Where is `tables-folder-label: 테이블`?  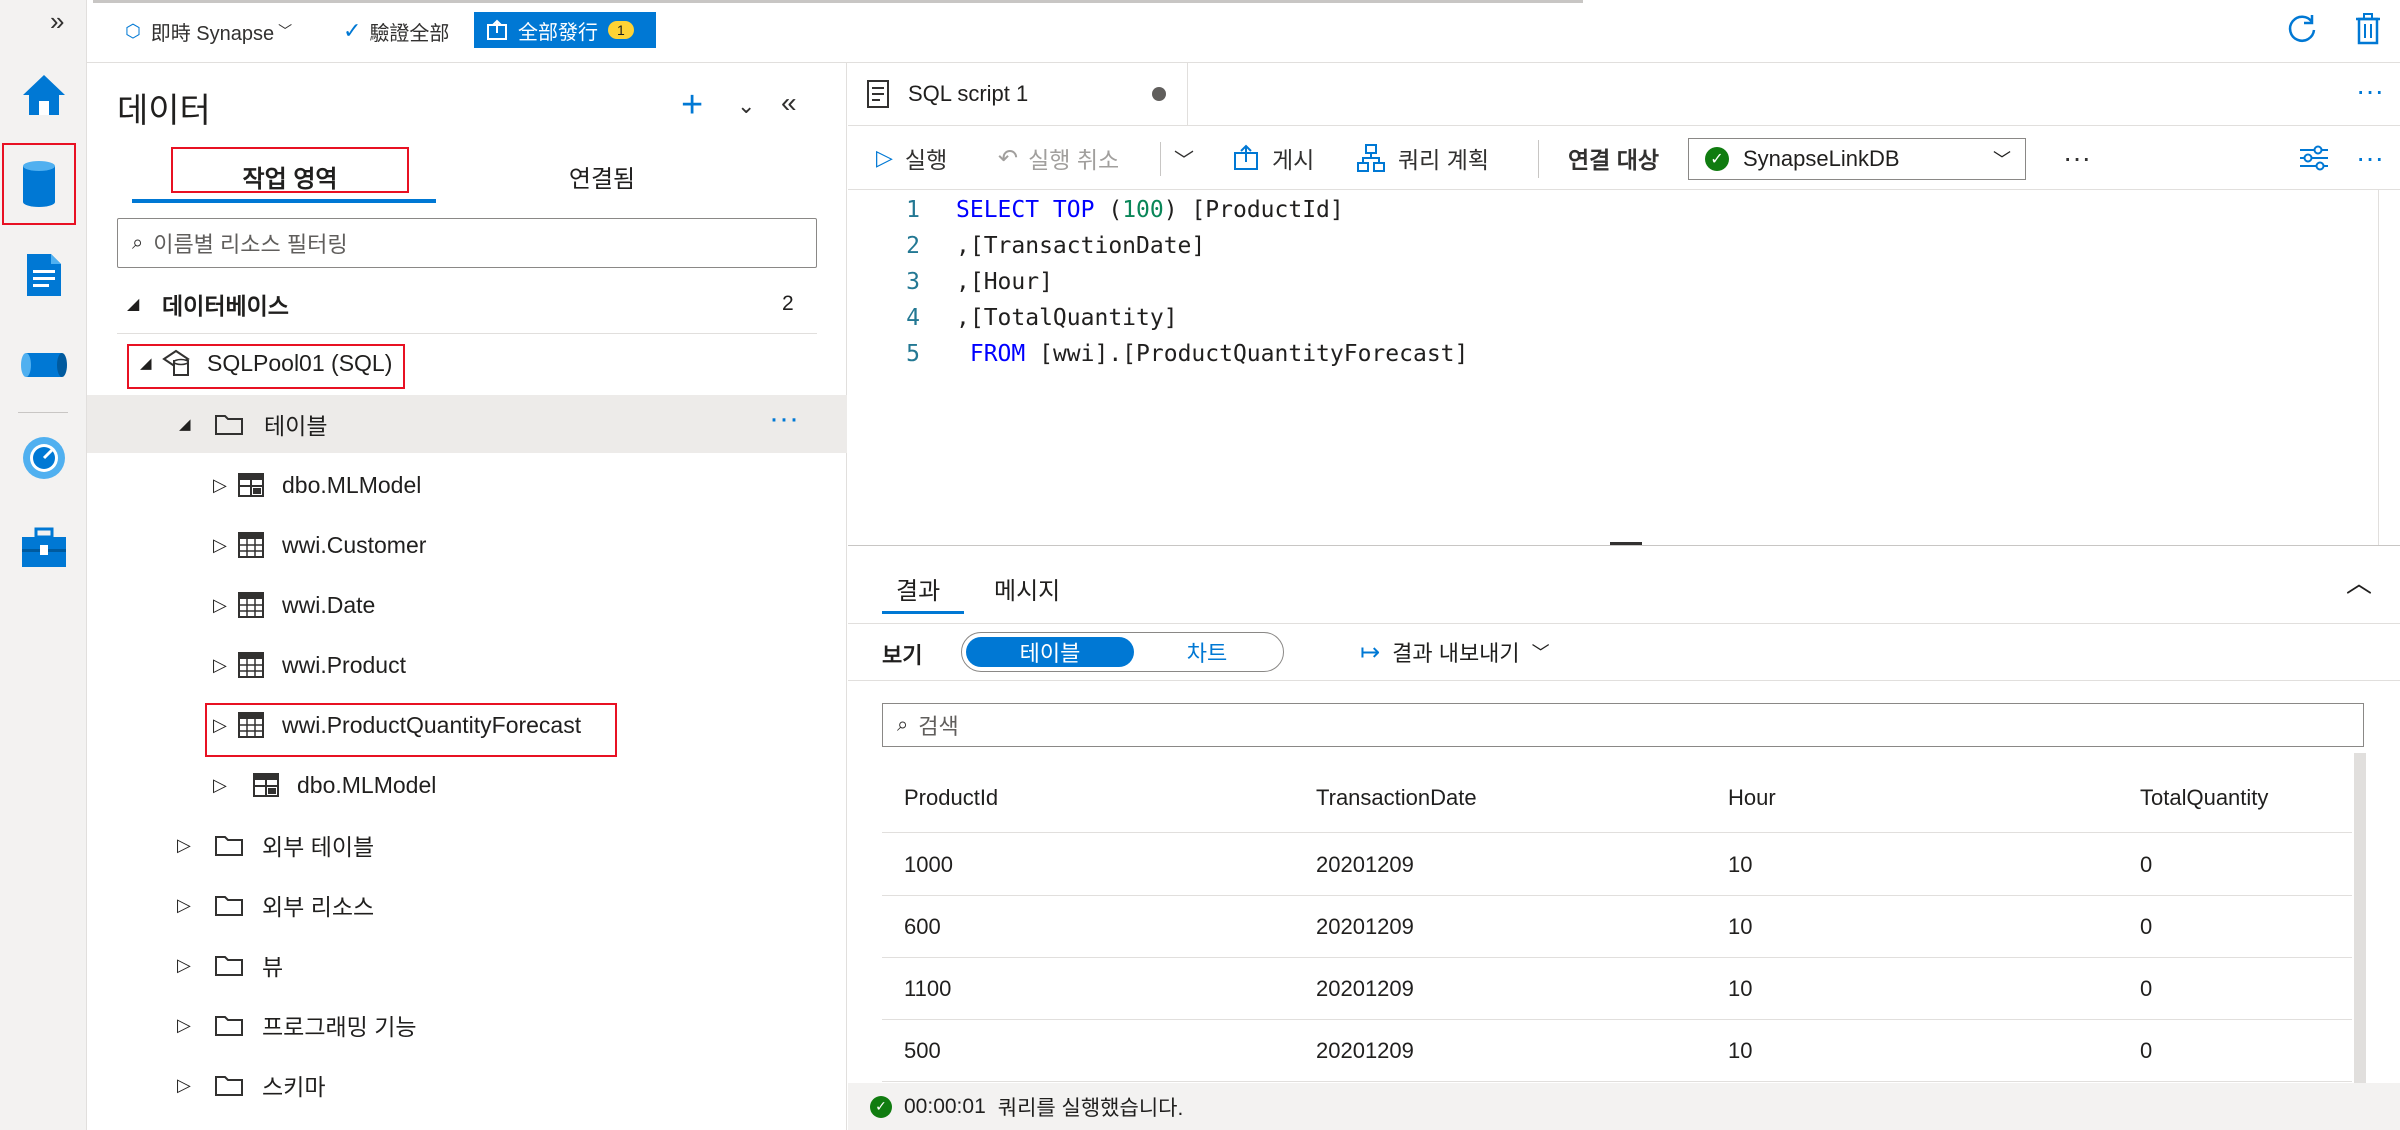 tables-folder-label: 테이블 is located at coordinates (296, 426).